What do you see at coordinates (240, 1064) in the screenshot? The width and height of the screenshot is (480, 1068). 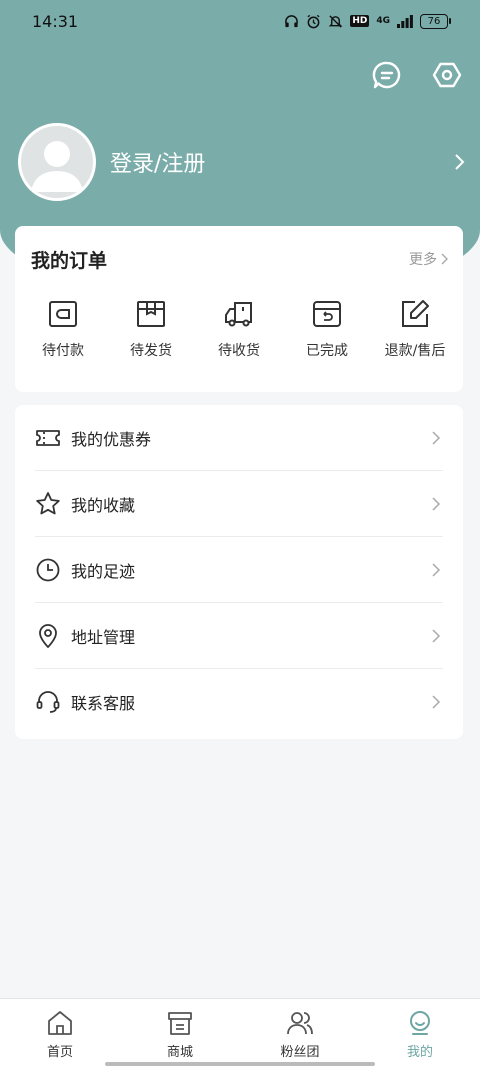 I see `home-indicator` at bounding box center [240, 1064].